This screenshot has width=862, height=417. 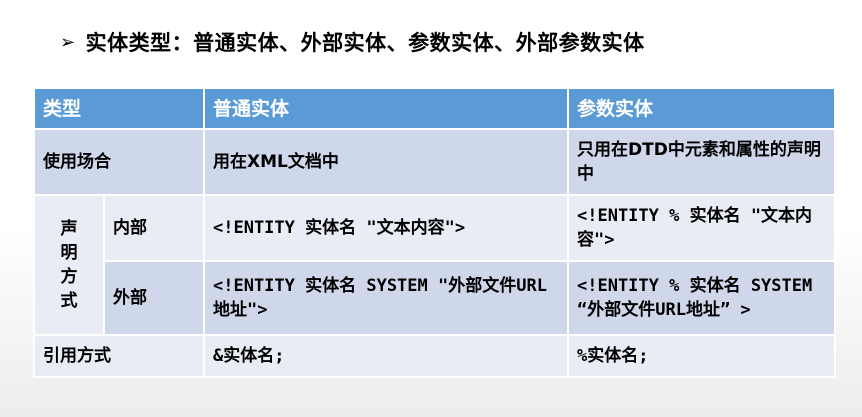 What do you see at coordinates (69, 265) in the screenshot?
I see `declaration-label: 声 明 方 式` at bounding box center [69, 265].